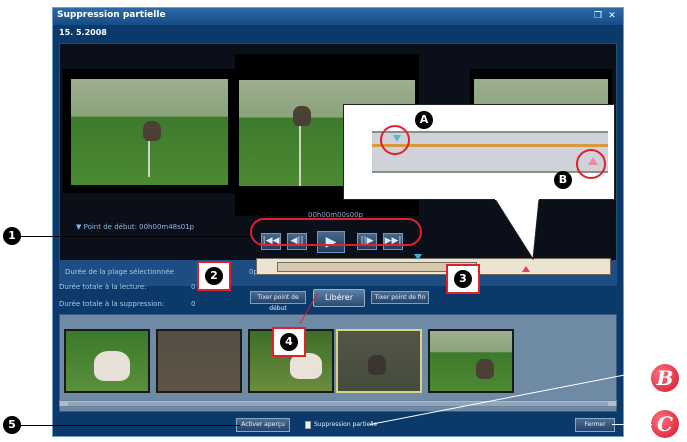 The image size is (687, 442). Describe the element at coordinates (289, 342) in the screenshot. I see `callout-4: 4` at that location.